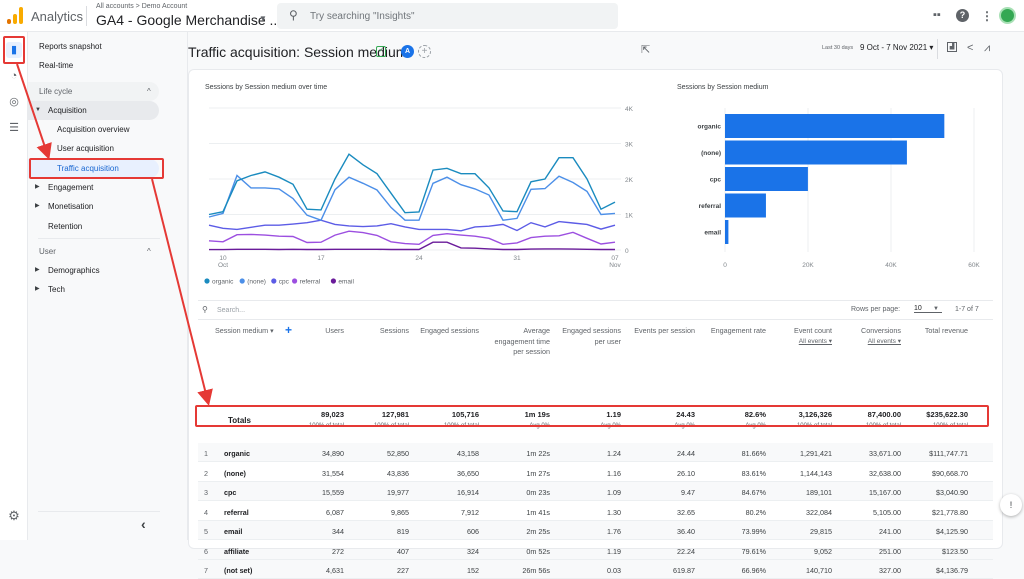 The width and height of the screenshot is (1024, 579). I want to click on metric-cell-avg-engagement-time: 1m 41s, so click(538, 512).